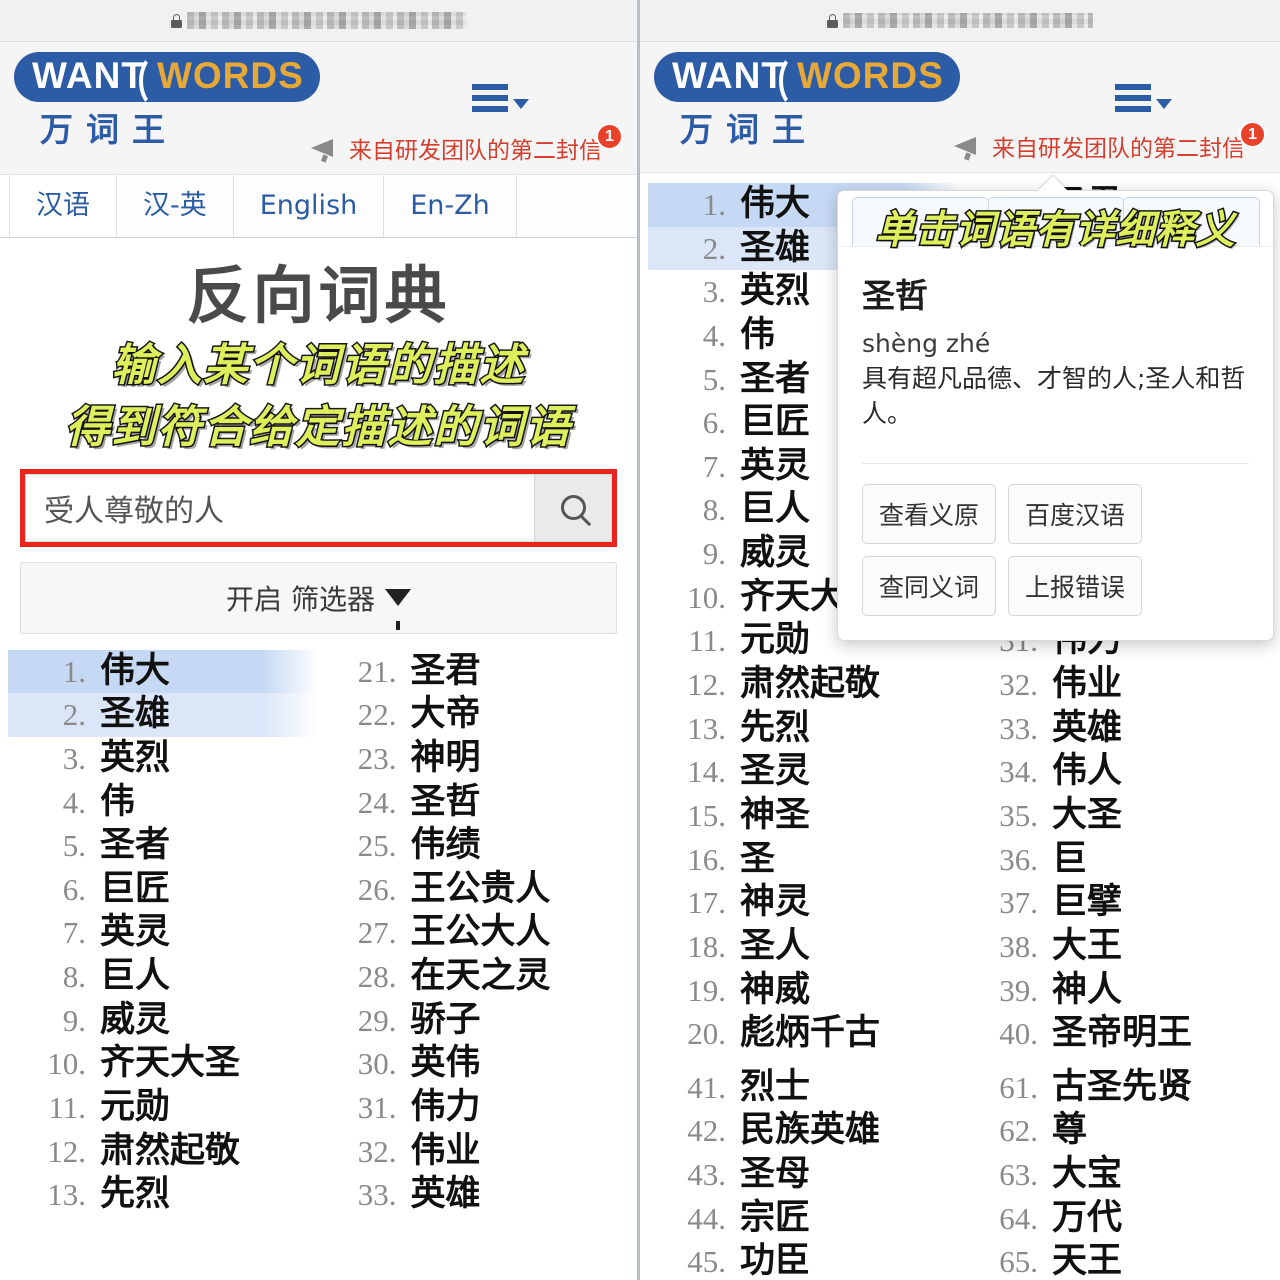 This screenshot has width=1280, height=1280. I want to click on word-list-item: 40. 圣帝明王, so click(1116, 1034).